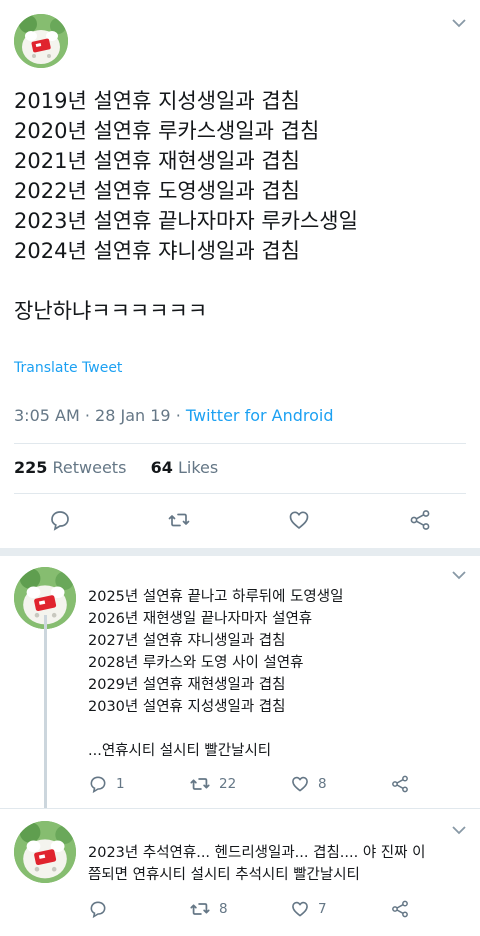  What do you see at coordinates (240, 552) in the screenshot?
I see `section-separator` at bounding box center [240, 552].